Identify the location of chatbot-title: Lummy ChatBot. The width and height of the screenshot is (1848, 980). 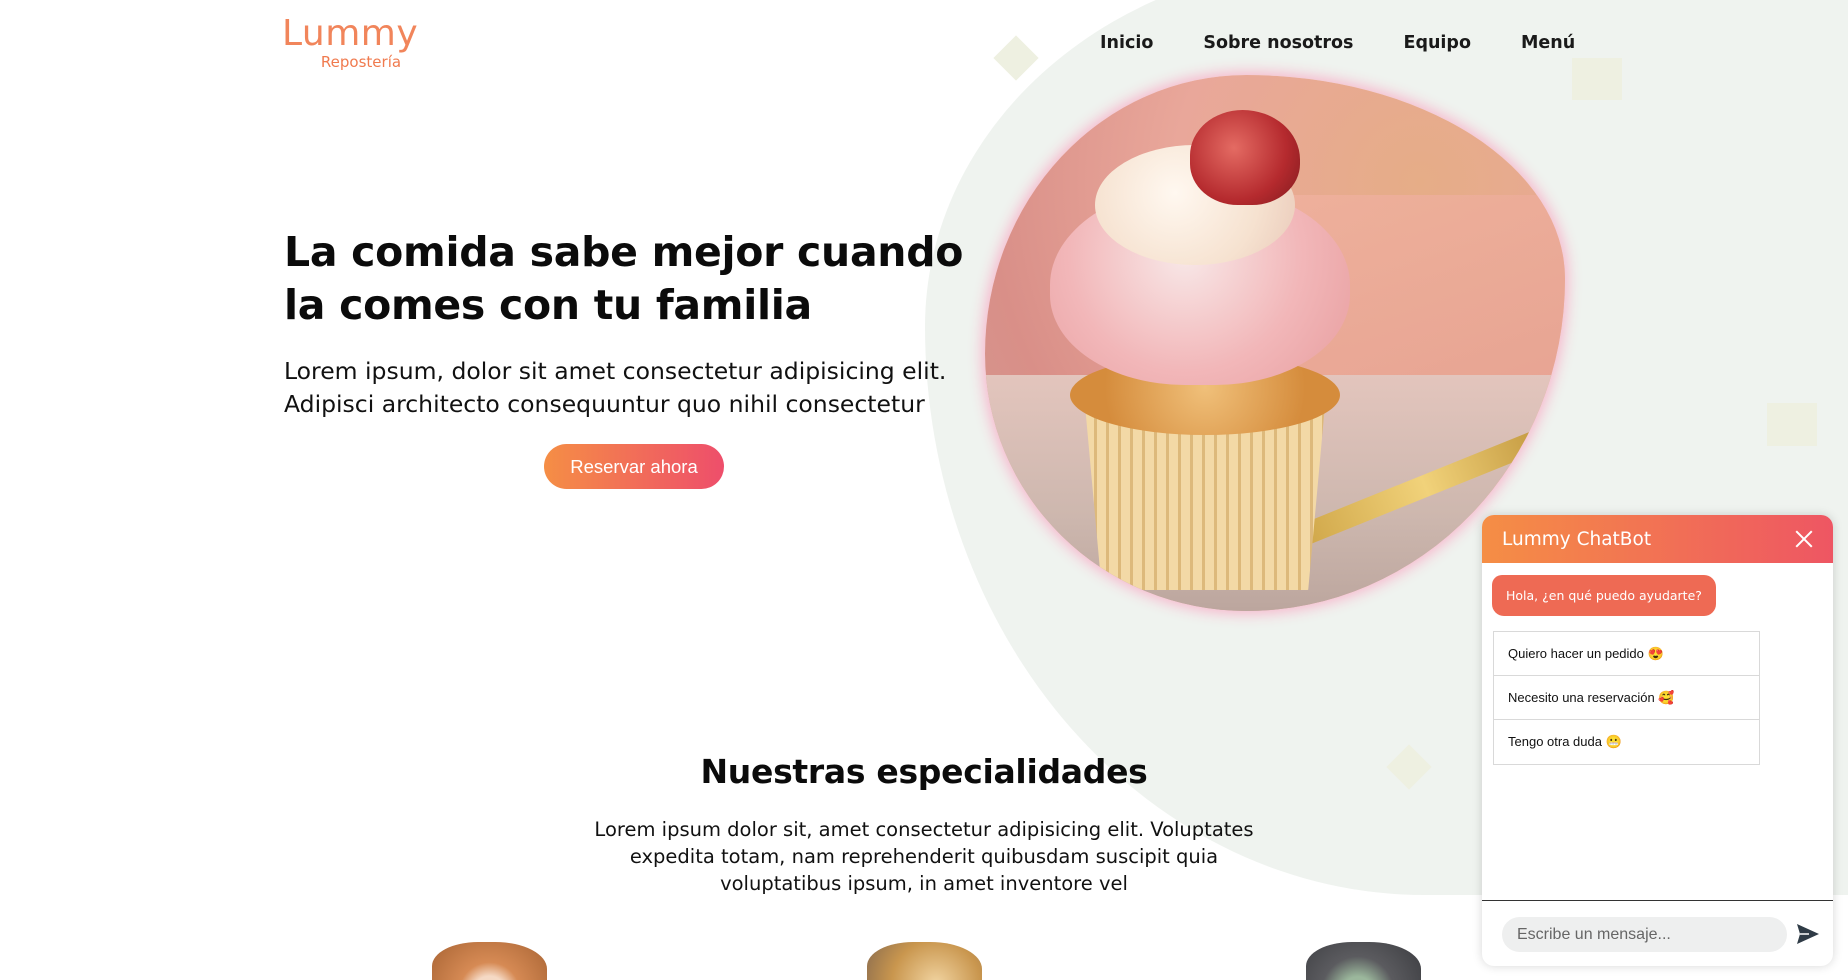
(1577, 539).